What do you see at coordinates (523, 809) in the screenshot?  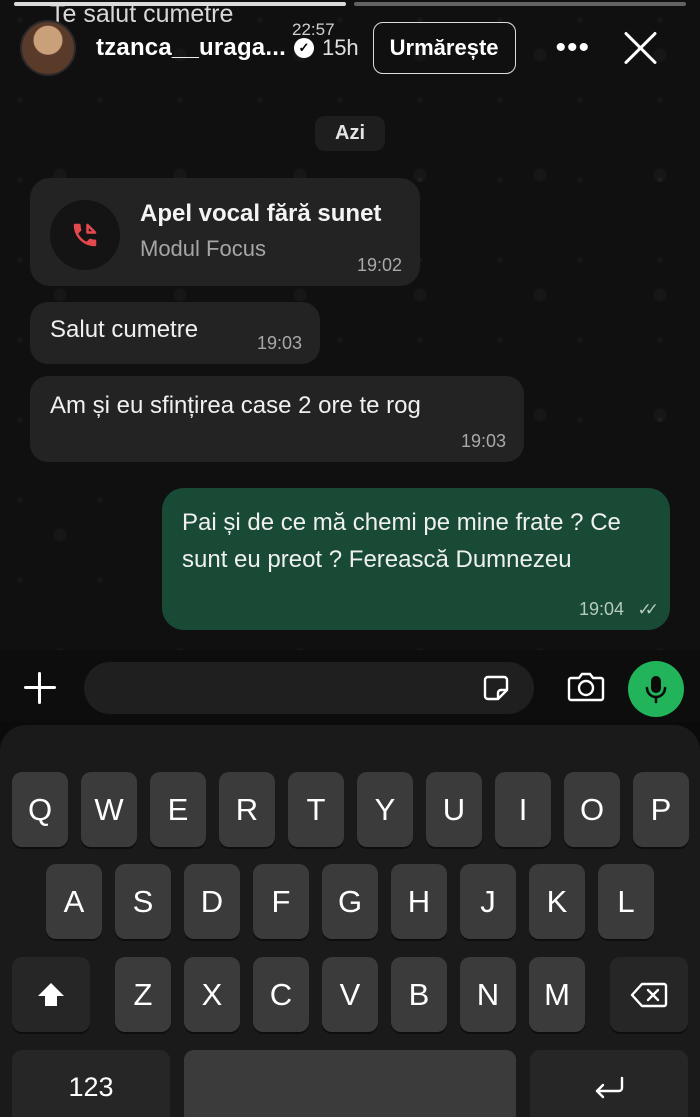 I see `key-i: I` at bounding box center [523, 809].